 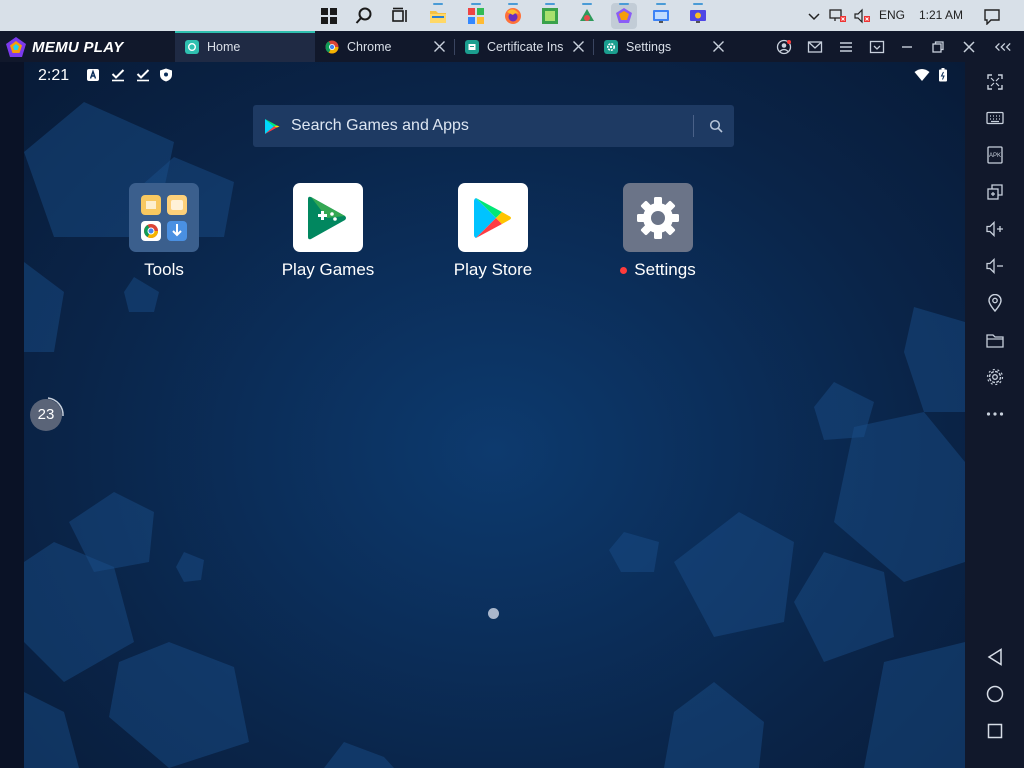 I want to click on volume-down-icon, so click(x=995, y=266).